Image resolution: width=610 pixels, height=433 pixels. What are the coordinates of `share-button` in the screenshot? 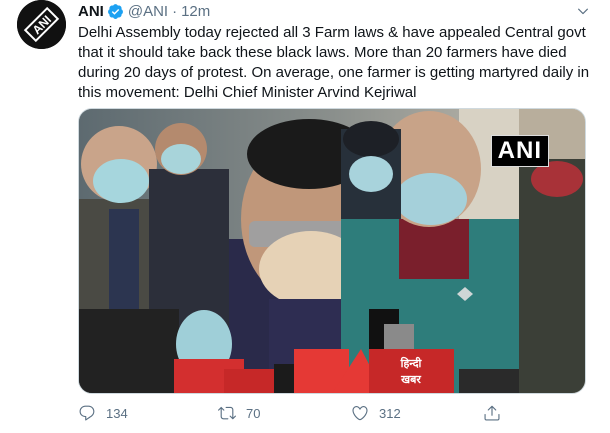 It's located at (492, 413).